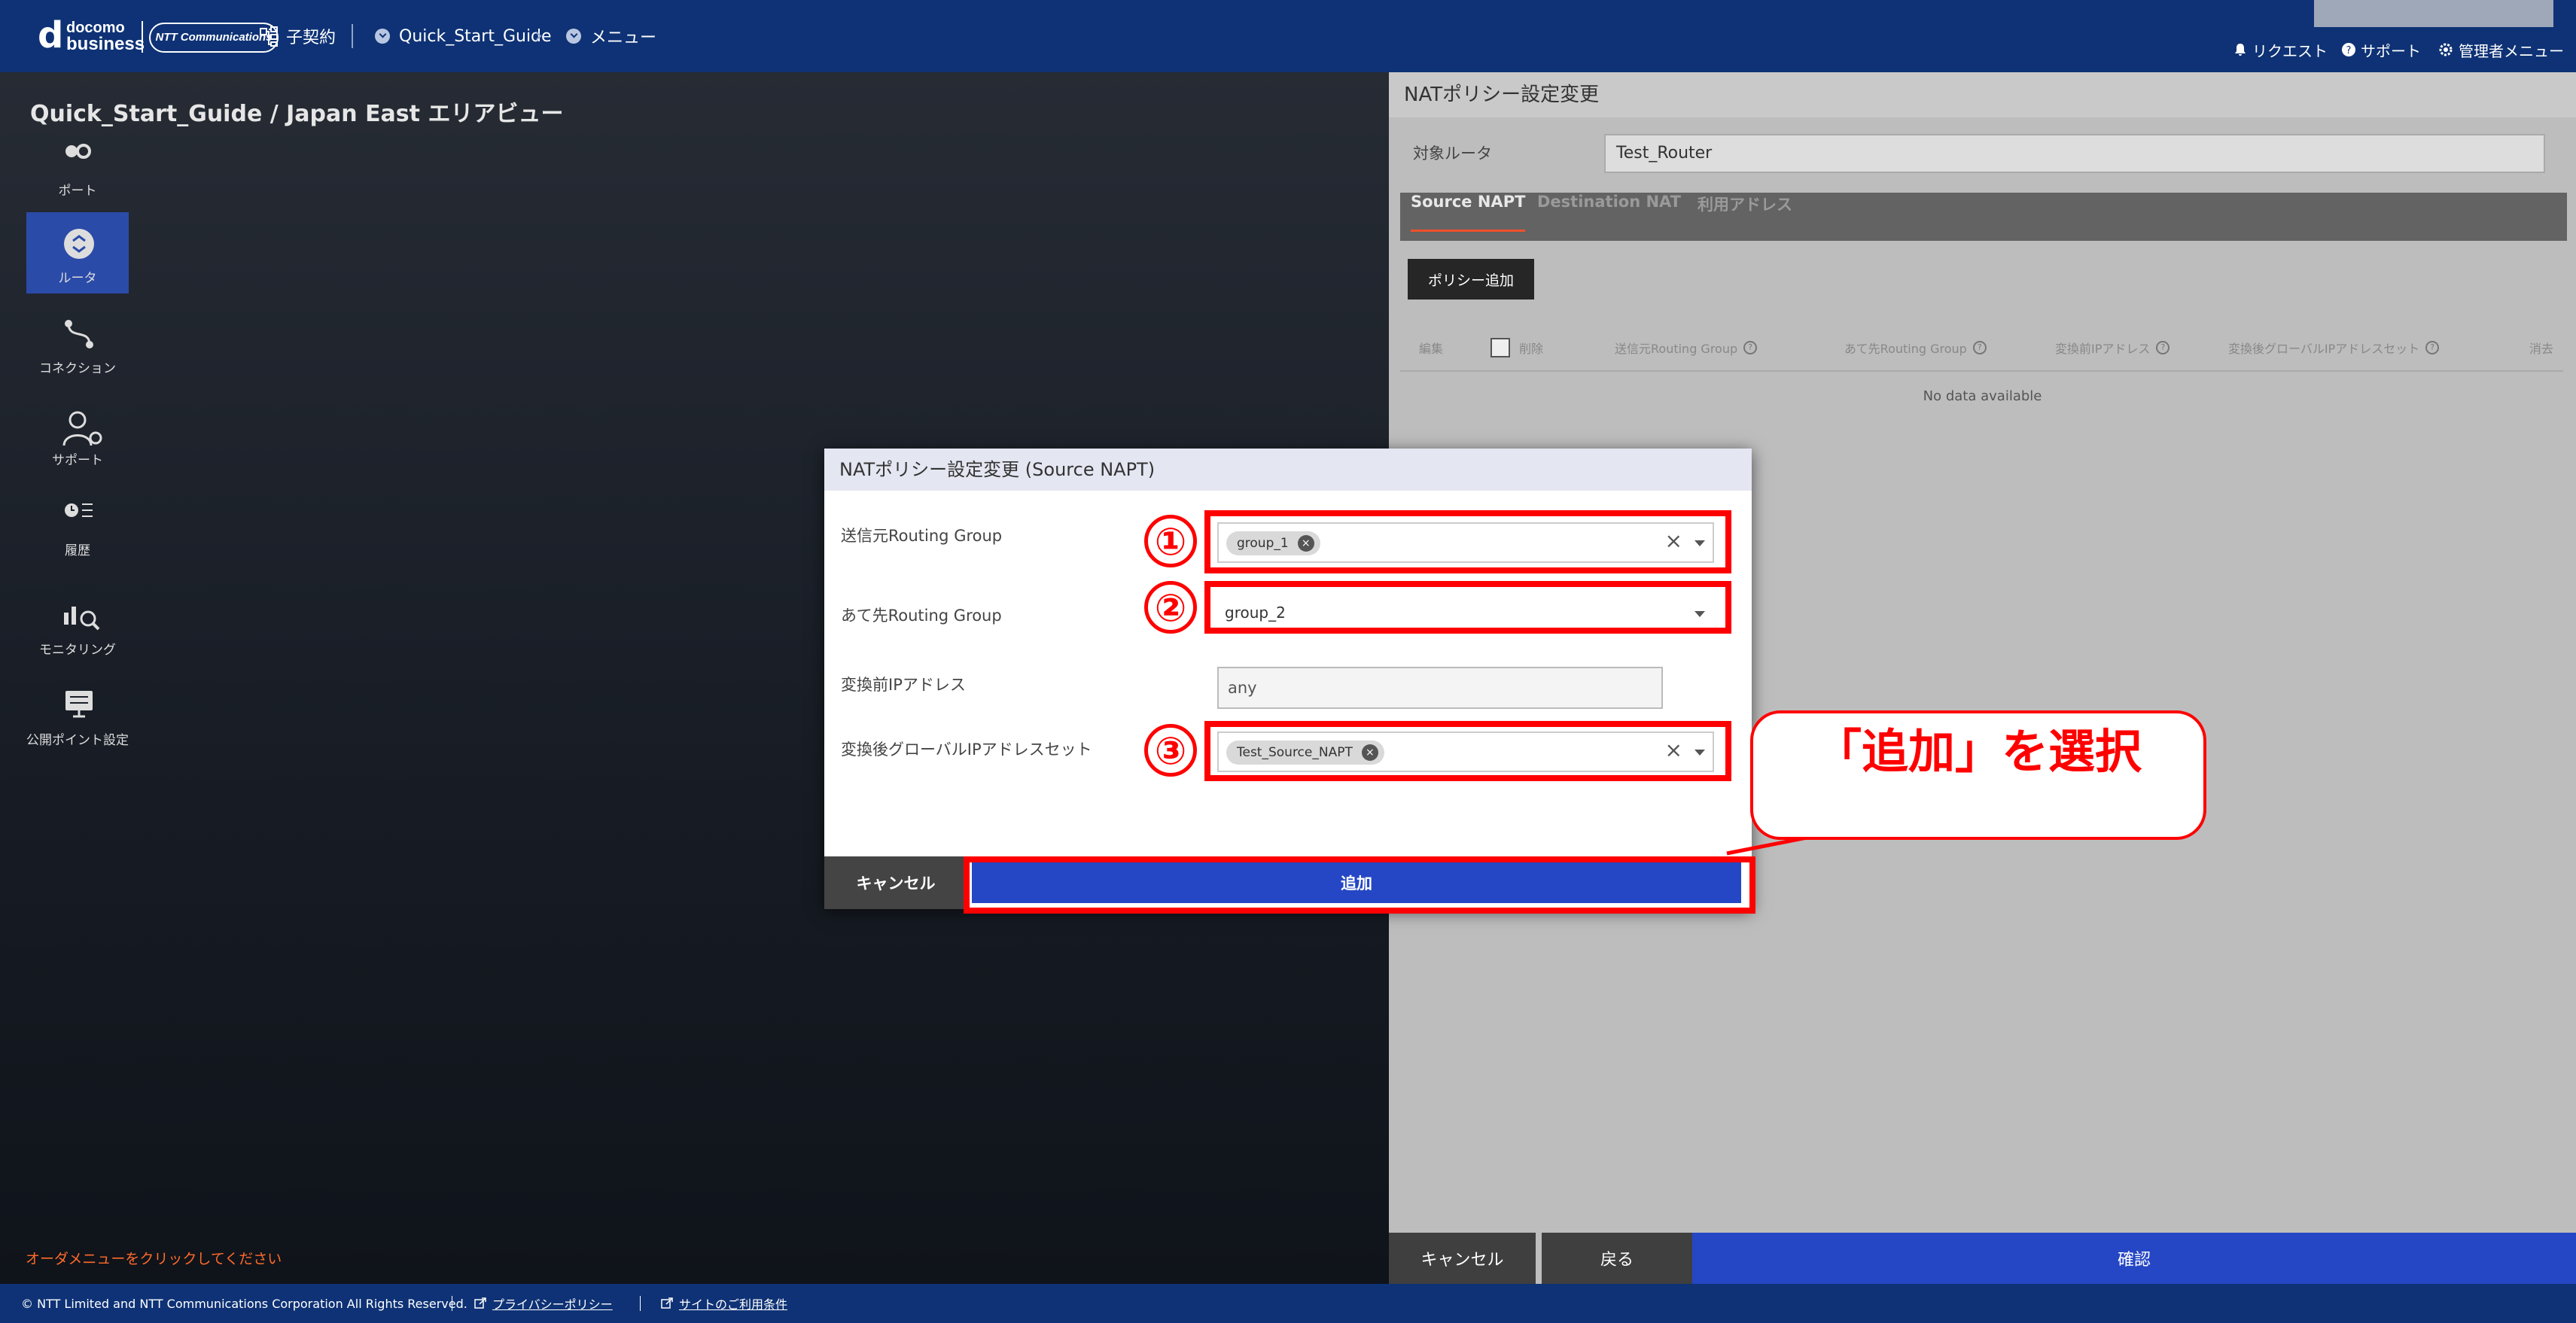 Image resolution: width=2576 pixels, height=1323 pixels. Describe the element at coordinates (2324, 349) in the screenshot. I see `column-post-ip-label: 変換後グローバルIPアドレスセット` at that location.